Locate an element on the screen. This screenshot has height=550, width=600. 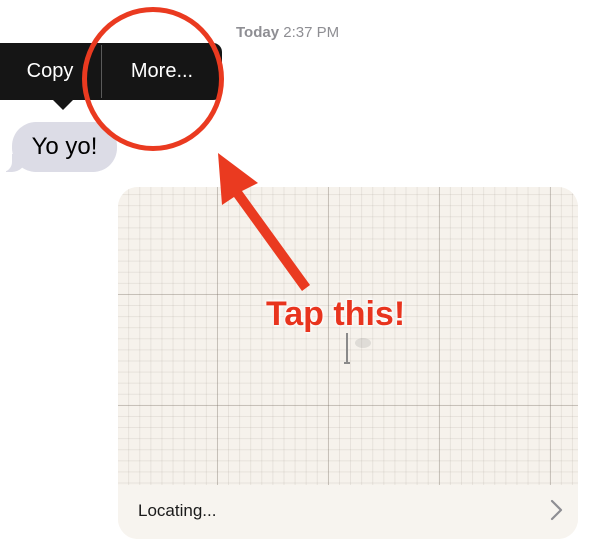
annotation-callout: Tap this! is located at coordinates (336, 314).